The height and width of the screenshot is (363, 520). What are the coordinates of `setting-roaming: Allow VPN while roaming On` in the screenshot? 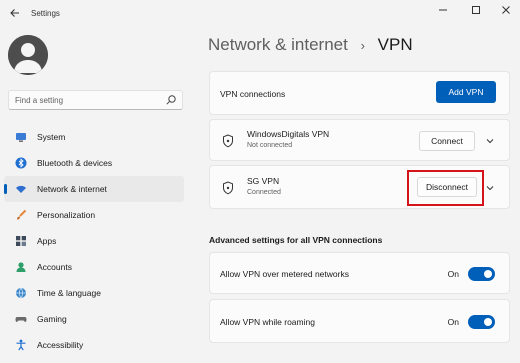 It's located at (359, 321).